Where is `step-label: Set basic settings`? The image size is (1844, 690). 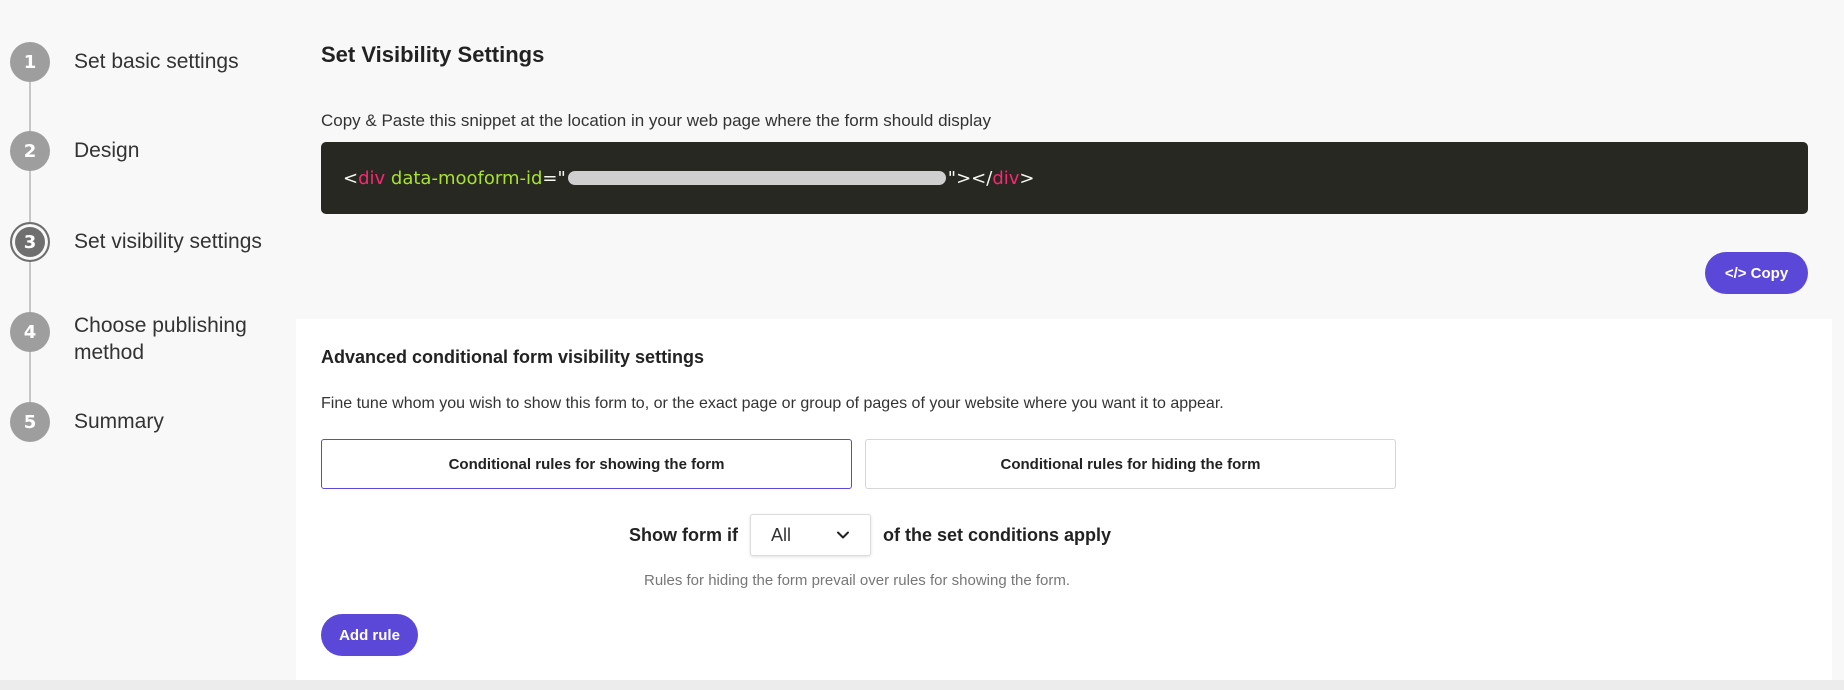 step-label: Set basic settings is located at coordinates (156, 61).